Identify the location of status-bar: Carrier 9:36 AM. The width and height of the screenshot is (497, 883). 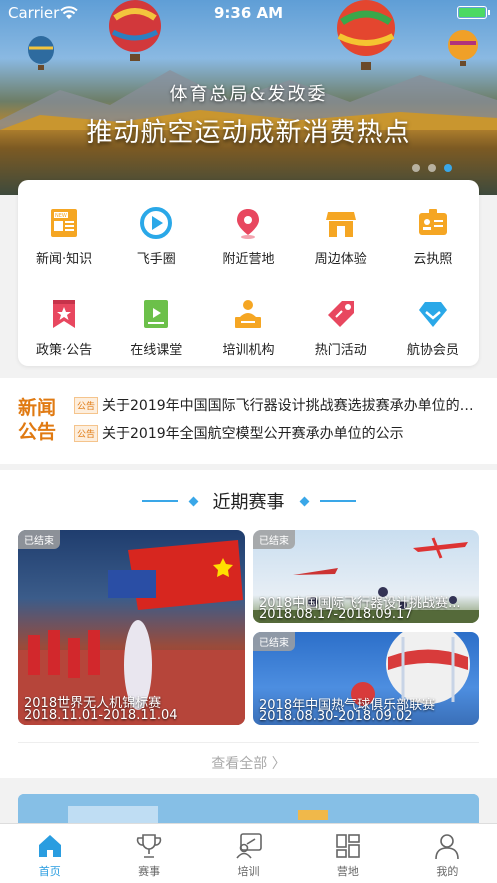
(248, 13).